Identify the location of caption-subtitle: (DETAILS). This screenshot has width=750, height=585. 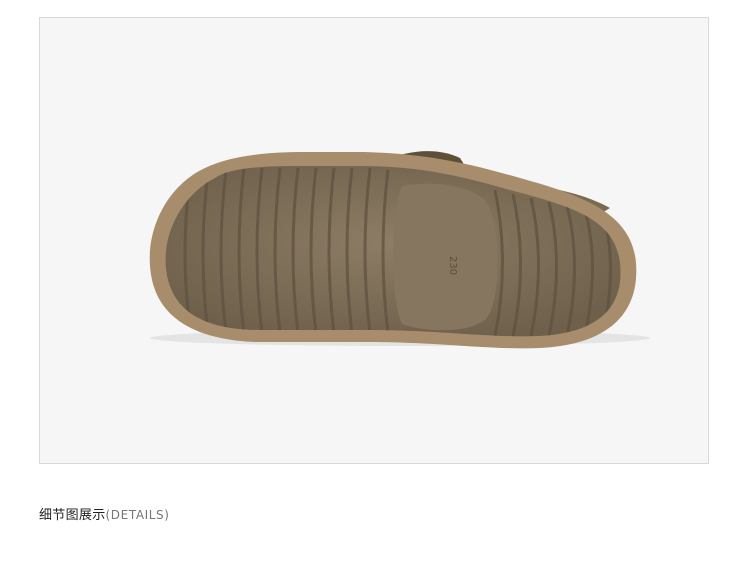
(137, 515).